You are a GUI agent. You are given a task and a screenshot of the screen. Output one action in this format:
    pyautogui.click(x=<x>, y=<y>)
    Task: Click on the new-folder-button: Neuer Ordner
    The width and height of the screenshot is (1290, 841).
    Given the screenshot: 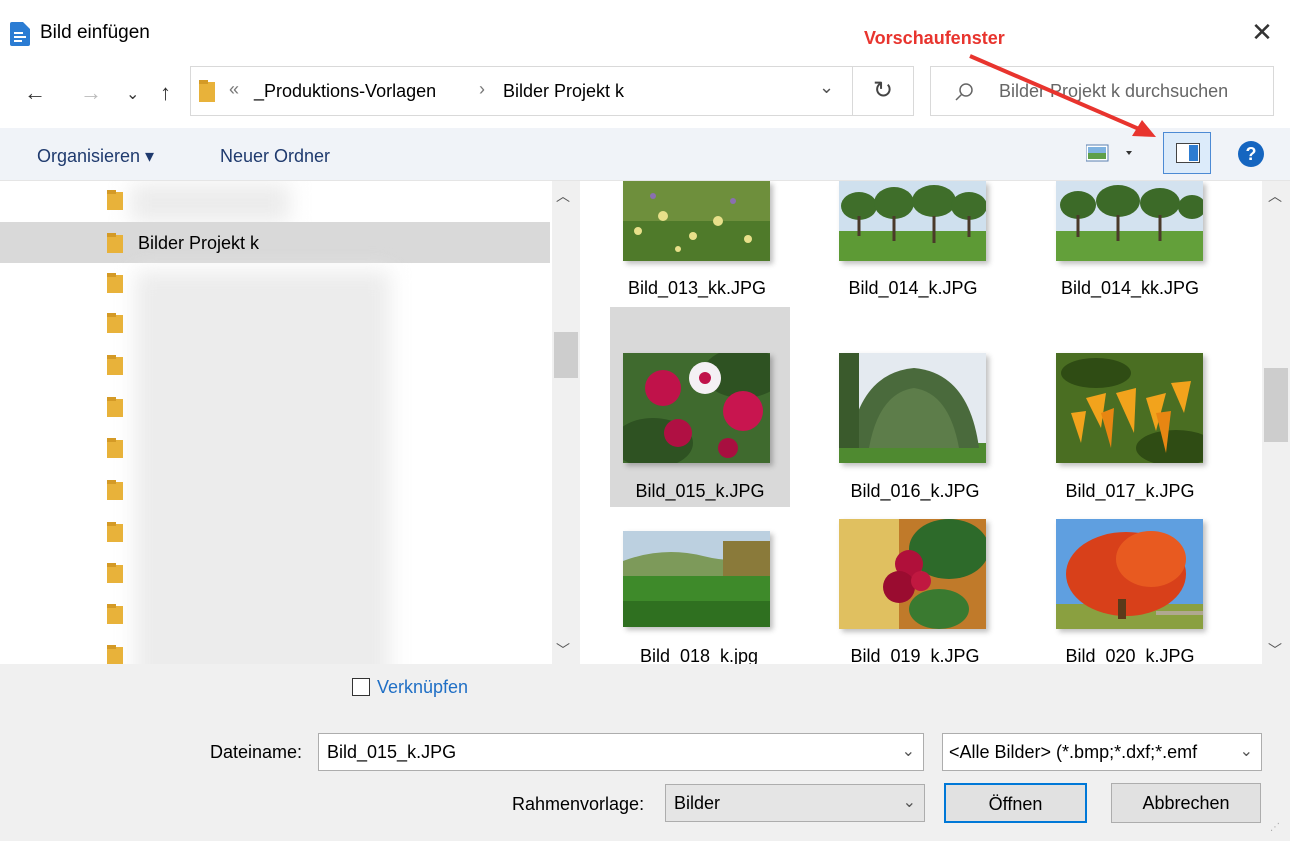 What is the action you would take?
    pyautogui.click(x=275, y=156)
    